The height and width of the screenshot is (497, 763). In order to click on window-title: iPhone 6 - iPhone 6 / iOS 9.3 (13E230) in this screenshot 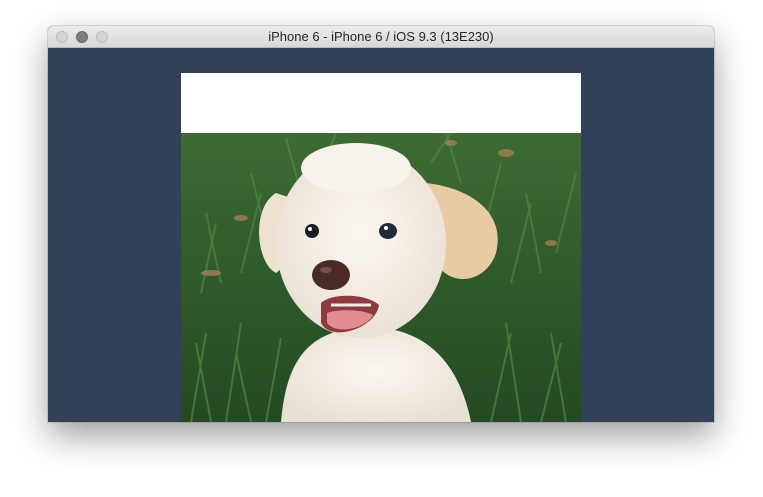, I will do `click(381, 36)`.